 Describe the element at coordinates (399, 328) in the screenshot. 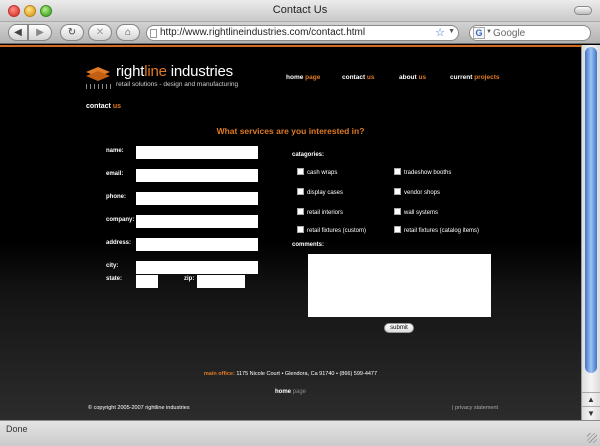

I see `submit-button: submit` at that location.